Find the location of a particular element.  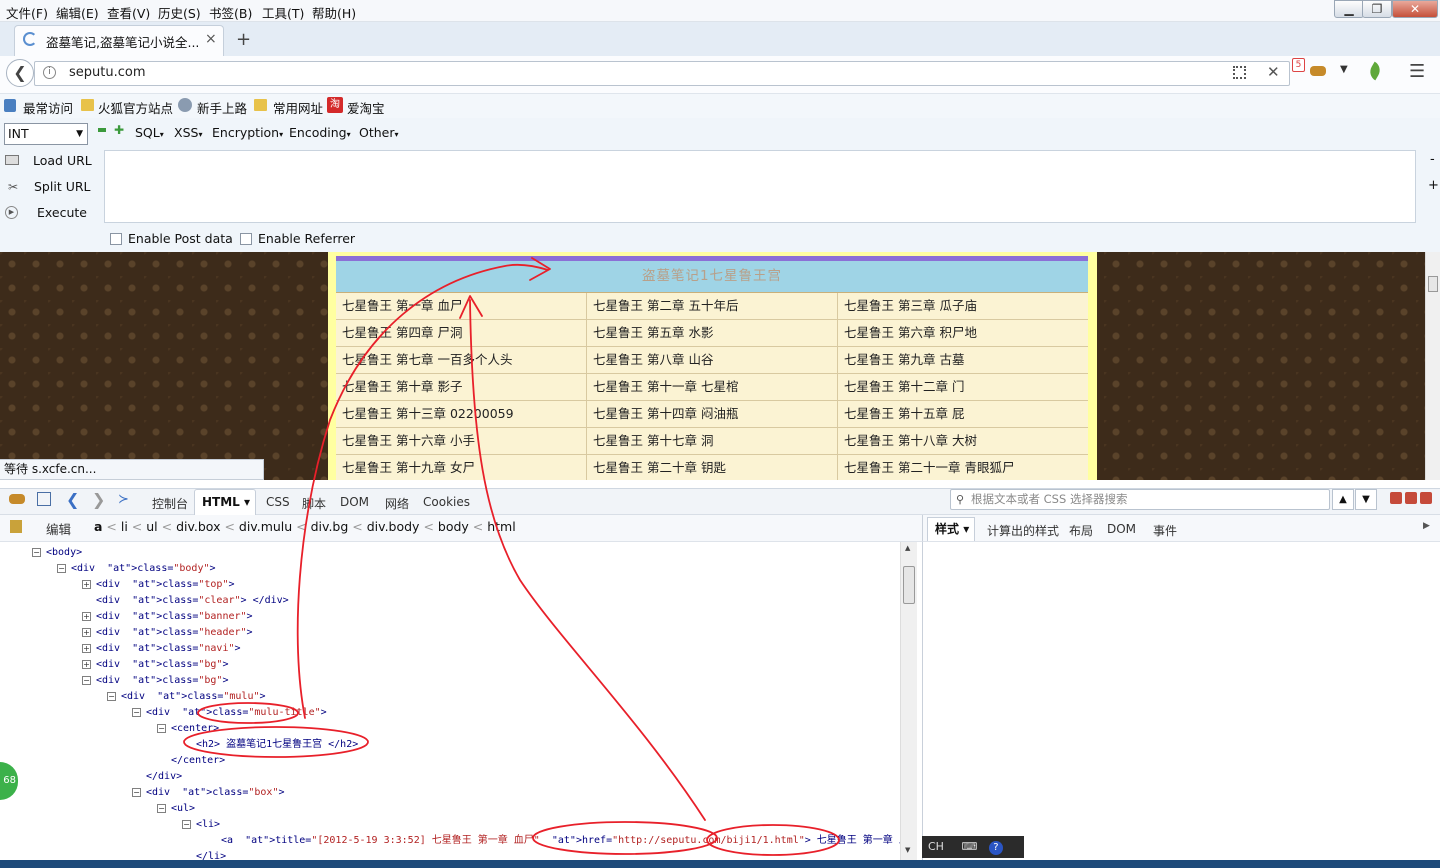

arrow-right-icon: ❯ is located at coordinates (98, 499).